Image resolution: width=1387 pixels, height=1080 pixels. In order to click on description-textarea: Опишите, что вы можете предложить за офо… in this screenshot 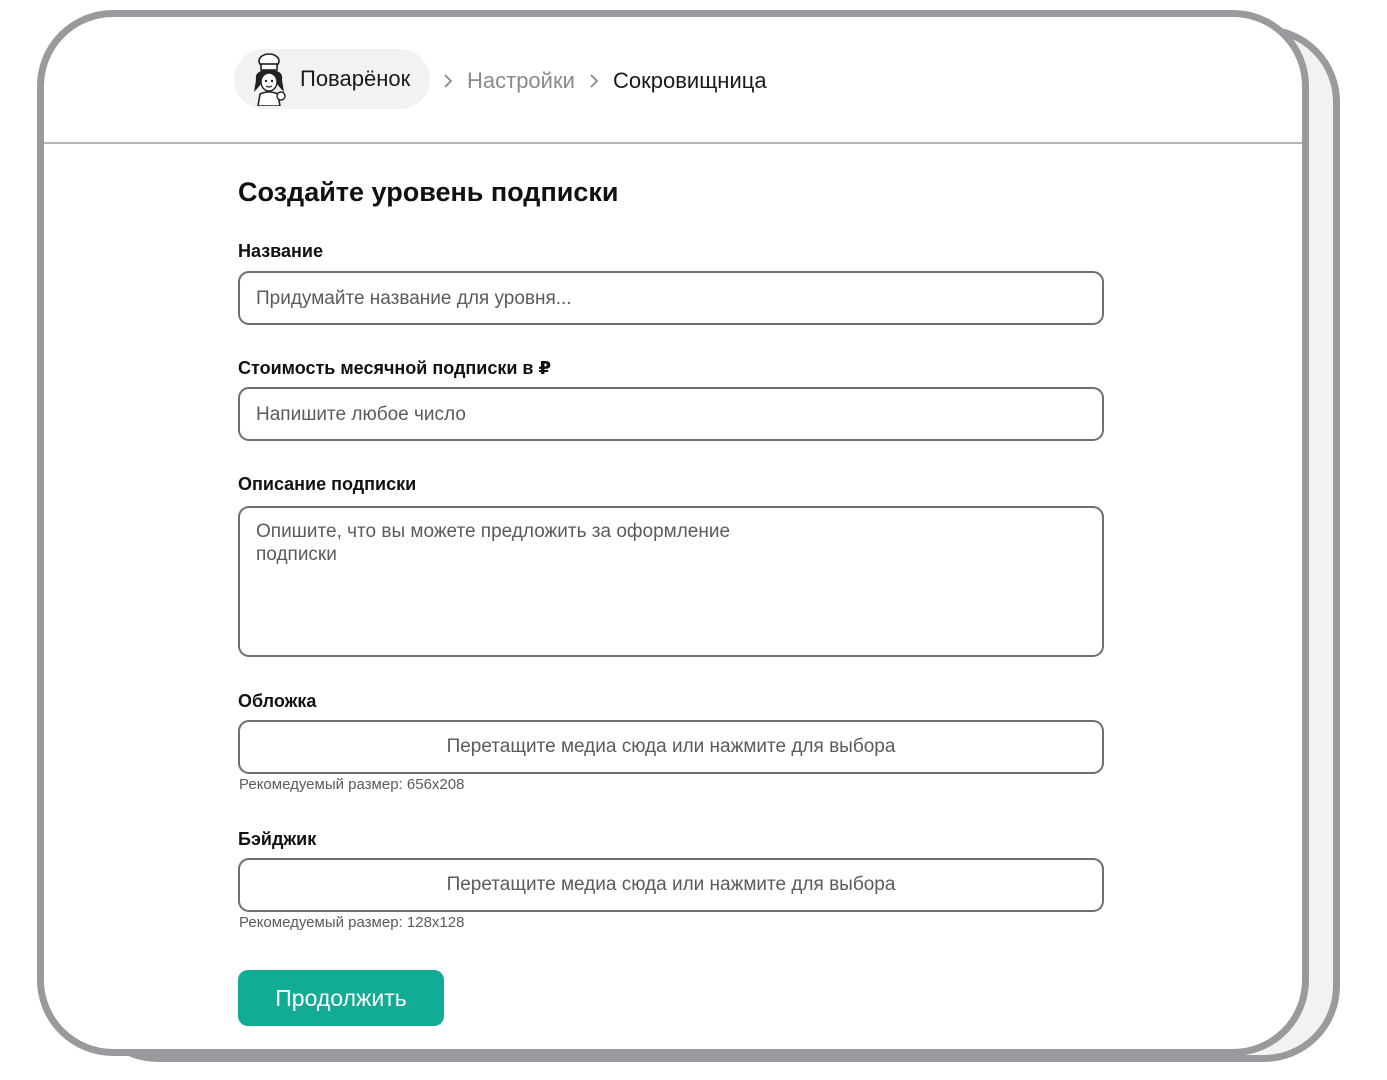, I will do `click(671, 581)`.